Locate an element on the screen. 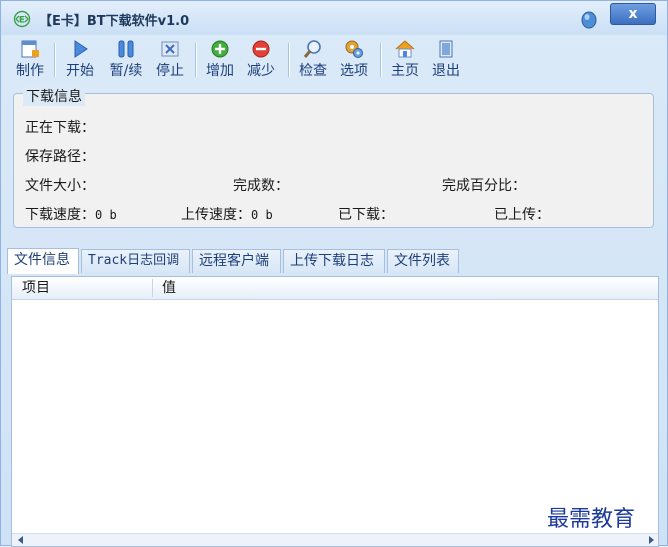 The height and width of the screenshot is (547, 668). downloaded-label: 已下载： is located at coordinates (366, 215).